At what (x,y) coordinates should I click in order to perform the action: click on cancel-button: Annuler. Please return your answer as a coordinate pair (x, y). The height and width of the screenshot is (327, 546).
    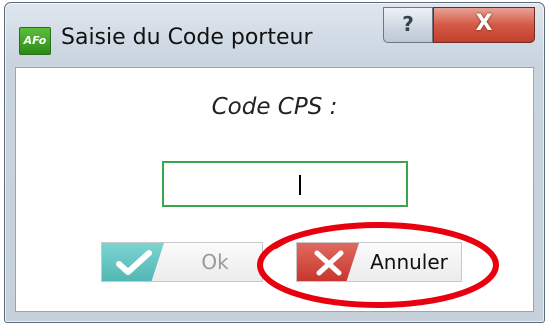
    Looking at the image, I should click on (379, 262).